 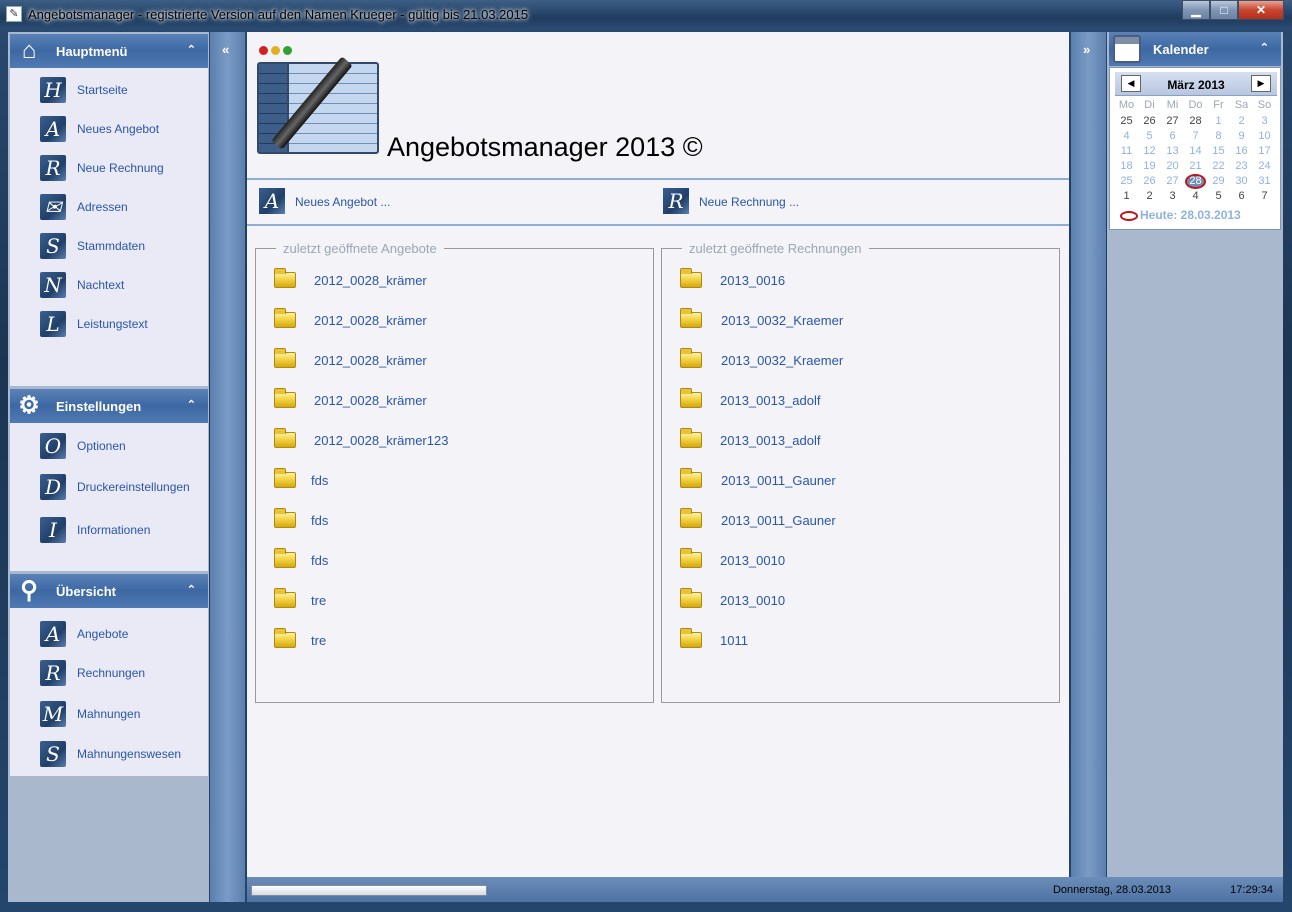 I want to click on calendar-day: 29, so click(x=1218, y=181).